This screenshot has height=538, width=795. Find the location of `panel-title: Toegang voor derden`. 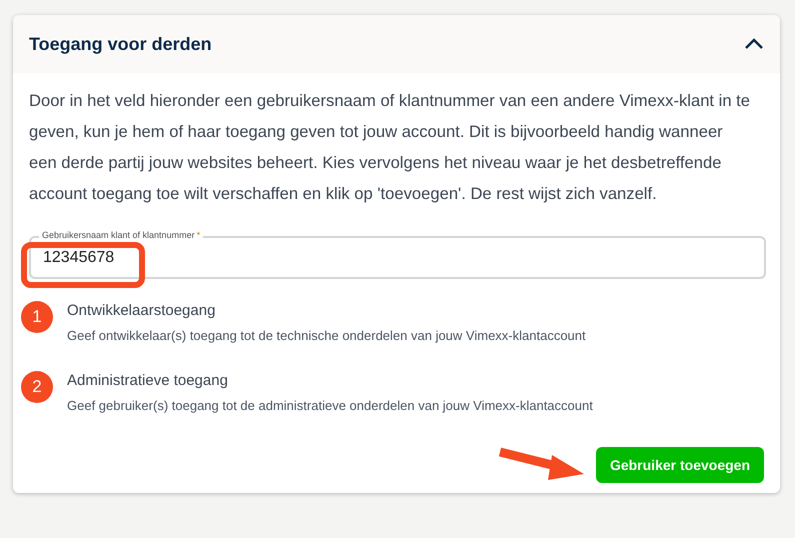

panel-title: Toegang voor derden is located at coordinates (120, 44).